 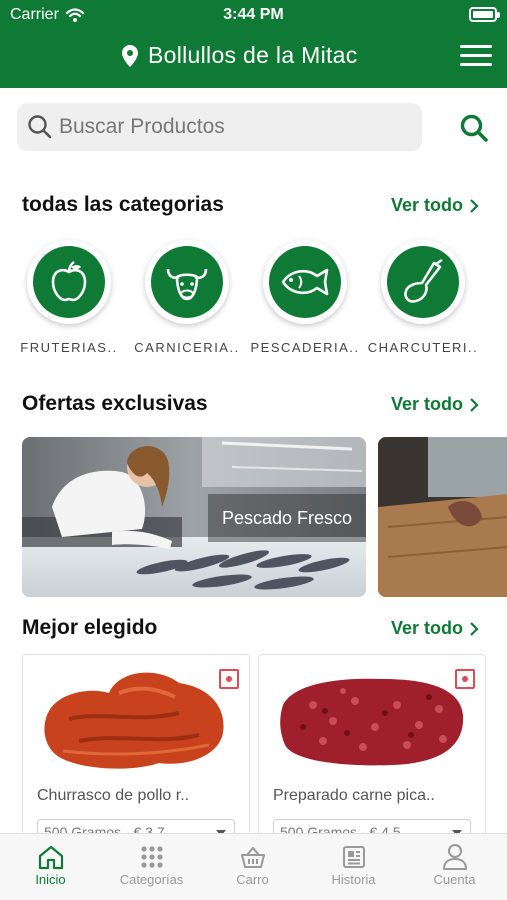 What do you see at coordinates (372, 826) in the screenshot?
I see `product-weight-select: 500 Gramos - € 4.5` at bounding box center [372, 826].